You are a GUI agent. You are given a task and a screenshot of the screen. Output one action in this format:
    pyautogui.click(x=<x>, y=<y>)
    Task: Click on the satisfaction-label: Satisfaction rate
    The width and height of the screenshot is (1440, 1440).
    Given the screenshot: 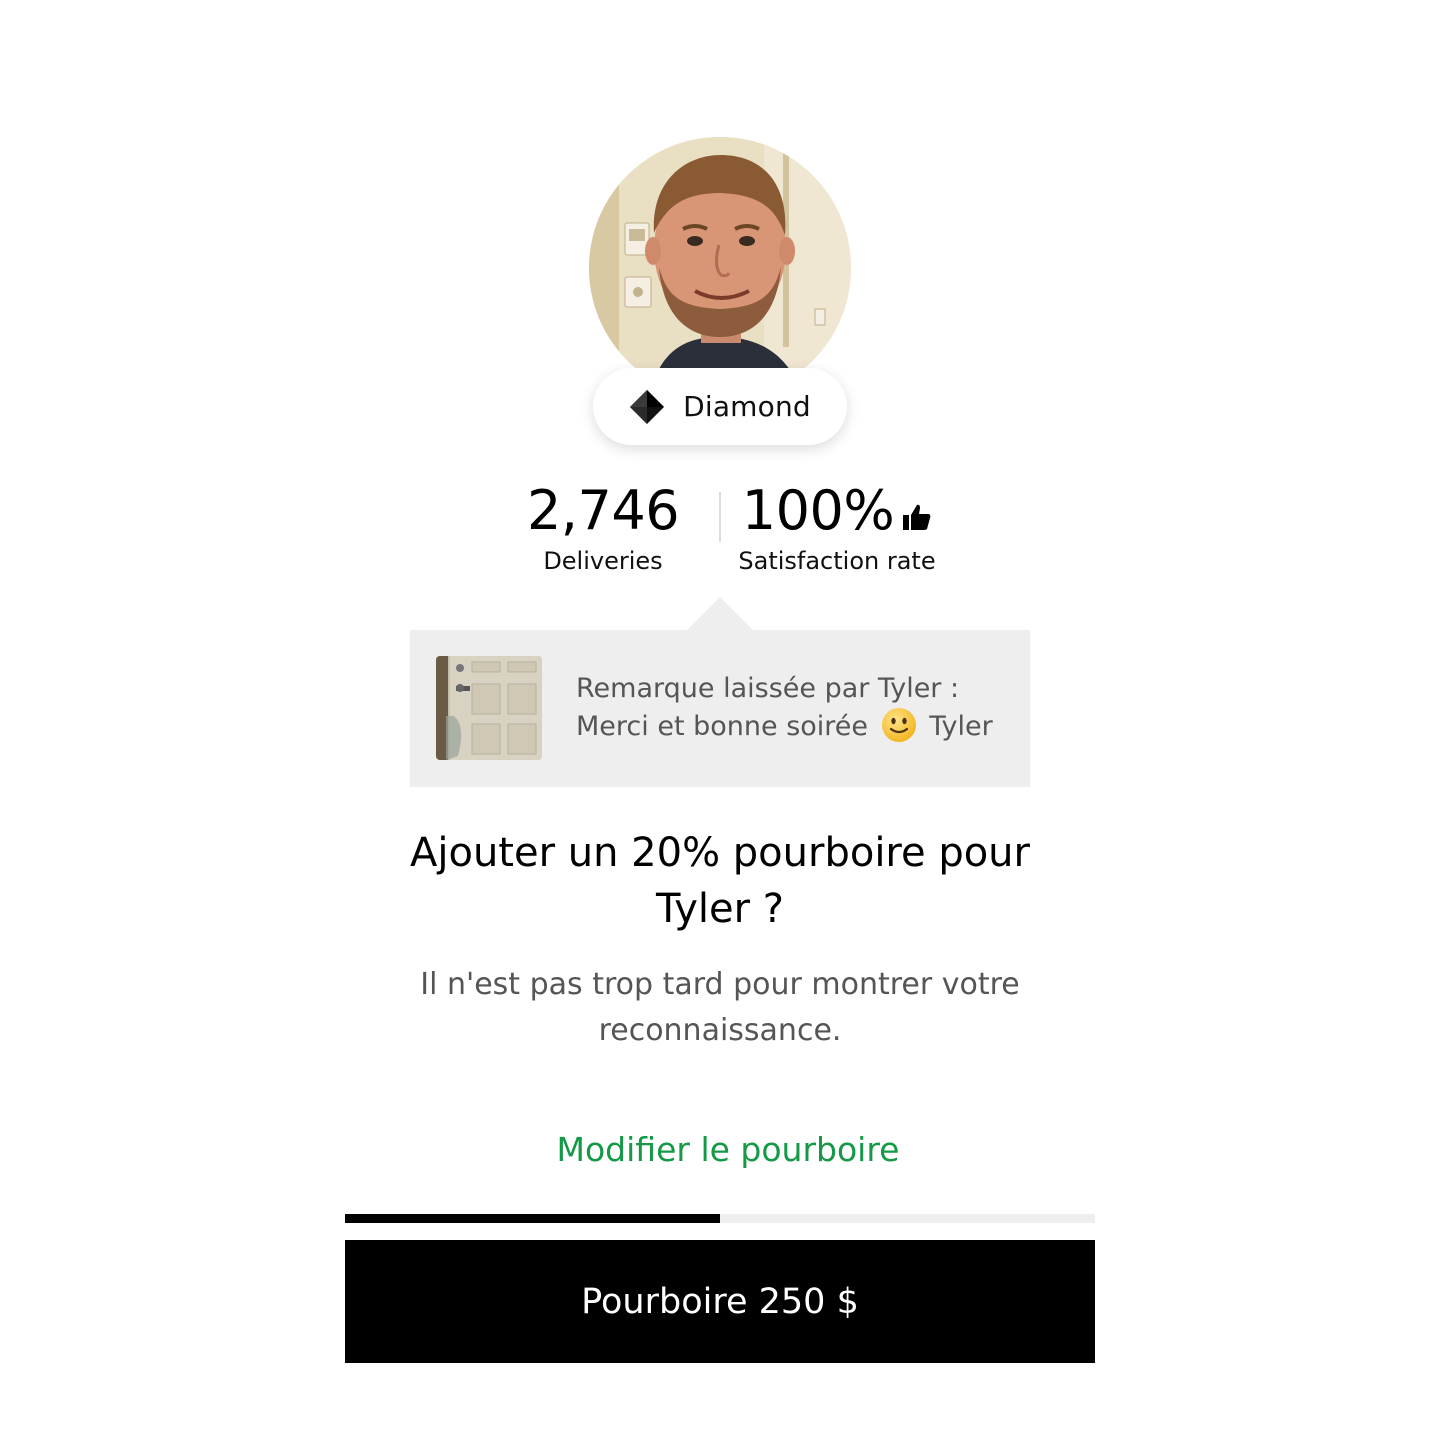 What is the action you would take?
    pyautogui.click(x=837, y=561)
    